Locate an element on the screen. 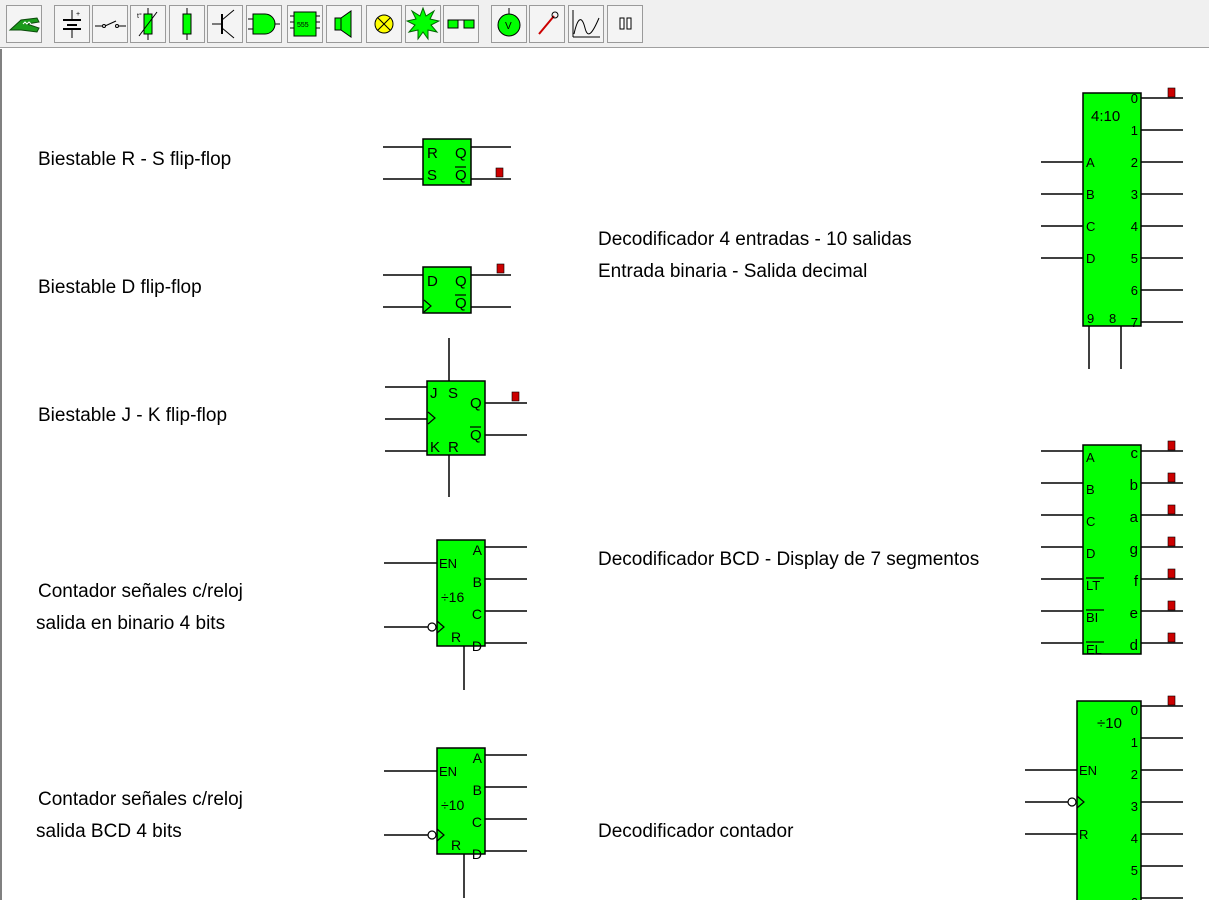 The image size is (1209, 900). decoder-counter-out-4: 4 is located at coordinates (1134, 838).